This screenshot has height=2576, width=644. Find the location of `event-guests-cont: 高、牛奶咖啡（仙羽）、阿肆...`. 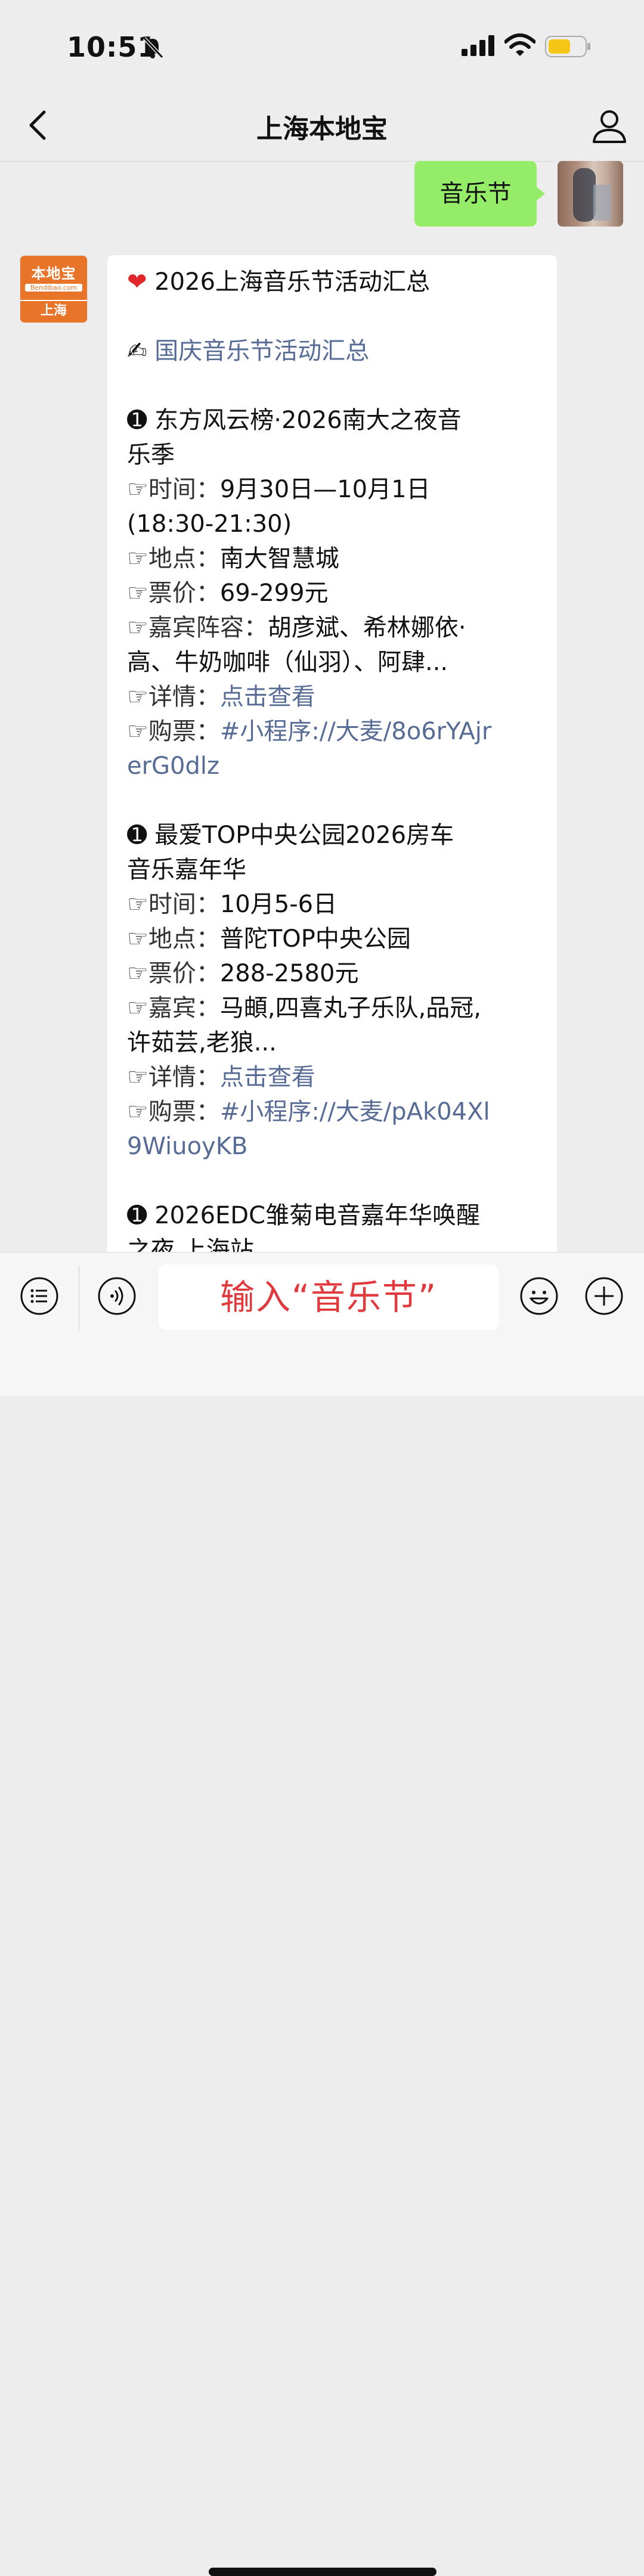

event-guests-cont: 高、牛奶咖啡（仙羽）、阿肆... is located at coordinates (287, 662).